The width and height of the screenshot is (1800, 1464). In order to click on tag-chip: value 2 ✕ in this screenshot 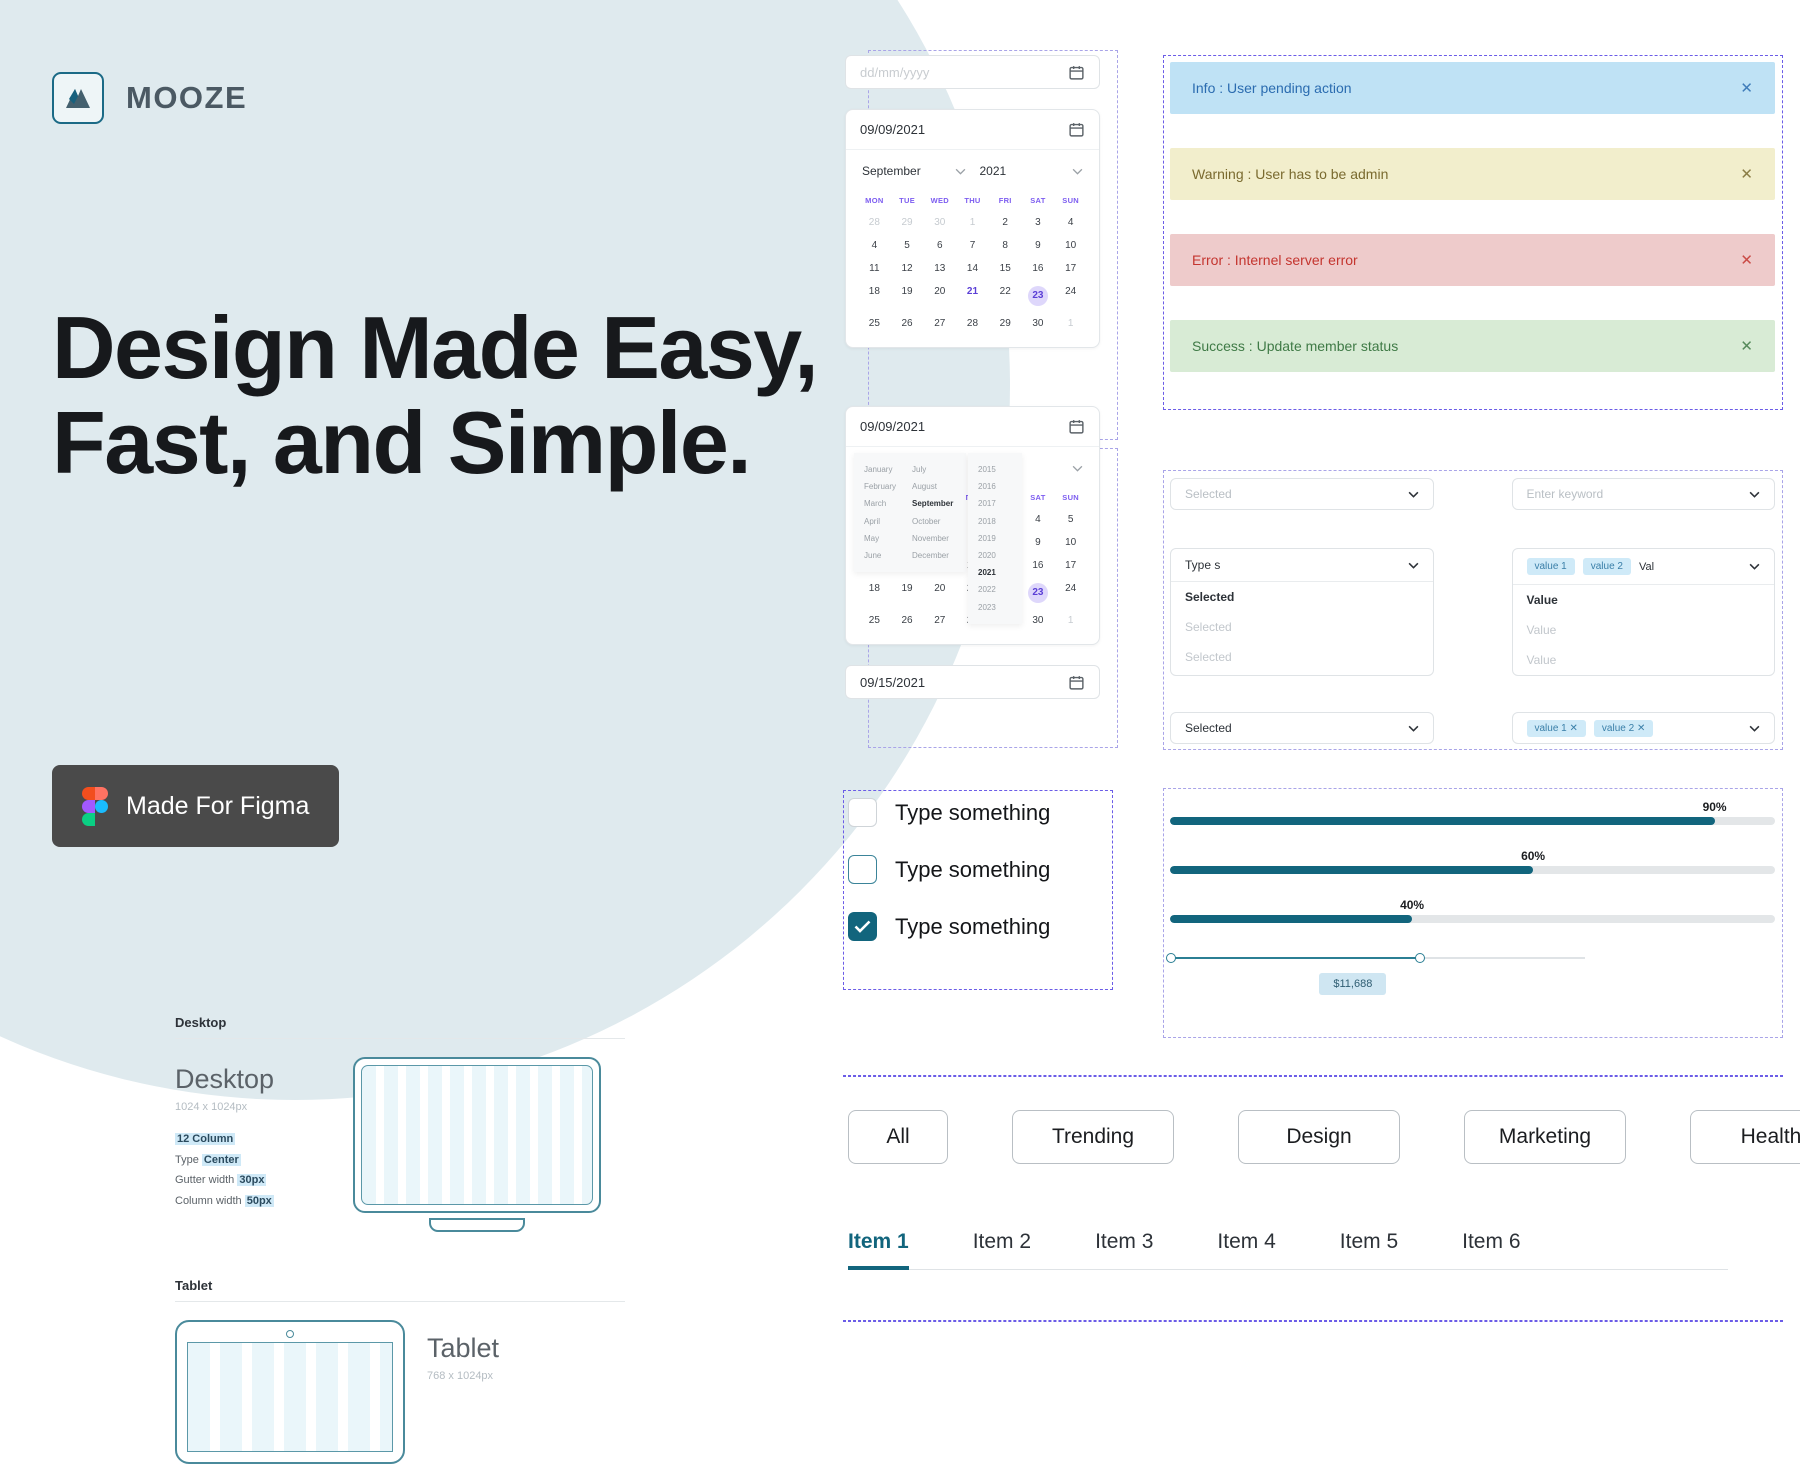, I will do `click(1623, 728)`.